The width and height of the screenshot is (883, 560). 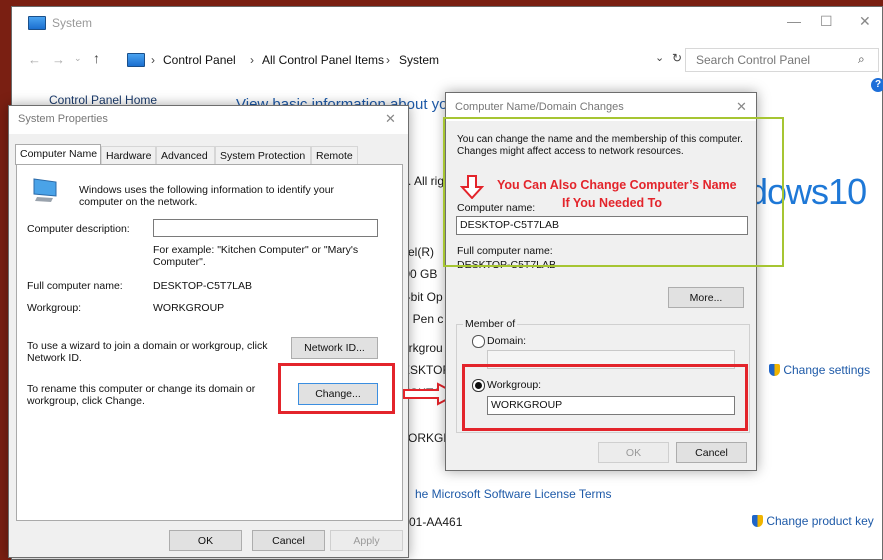 What do you see at coordinates (34, 59) in the screenshot?
I see `back-icon: ←` at bounding box center [34, 59].